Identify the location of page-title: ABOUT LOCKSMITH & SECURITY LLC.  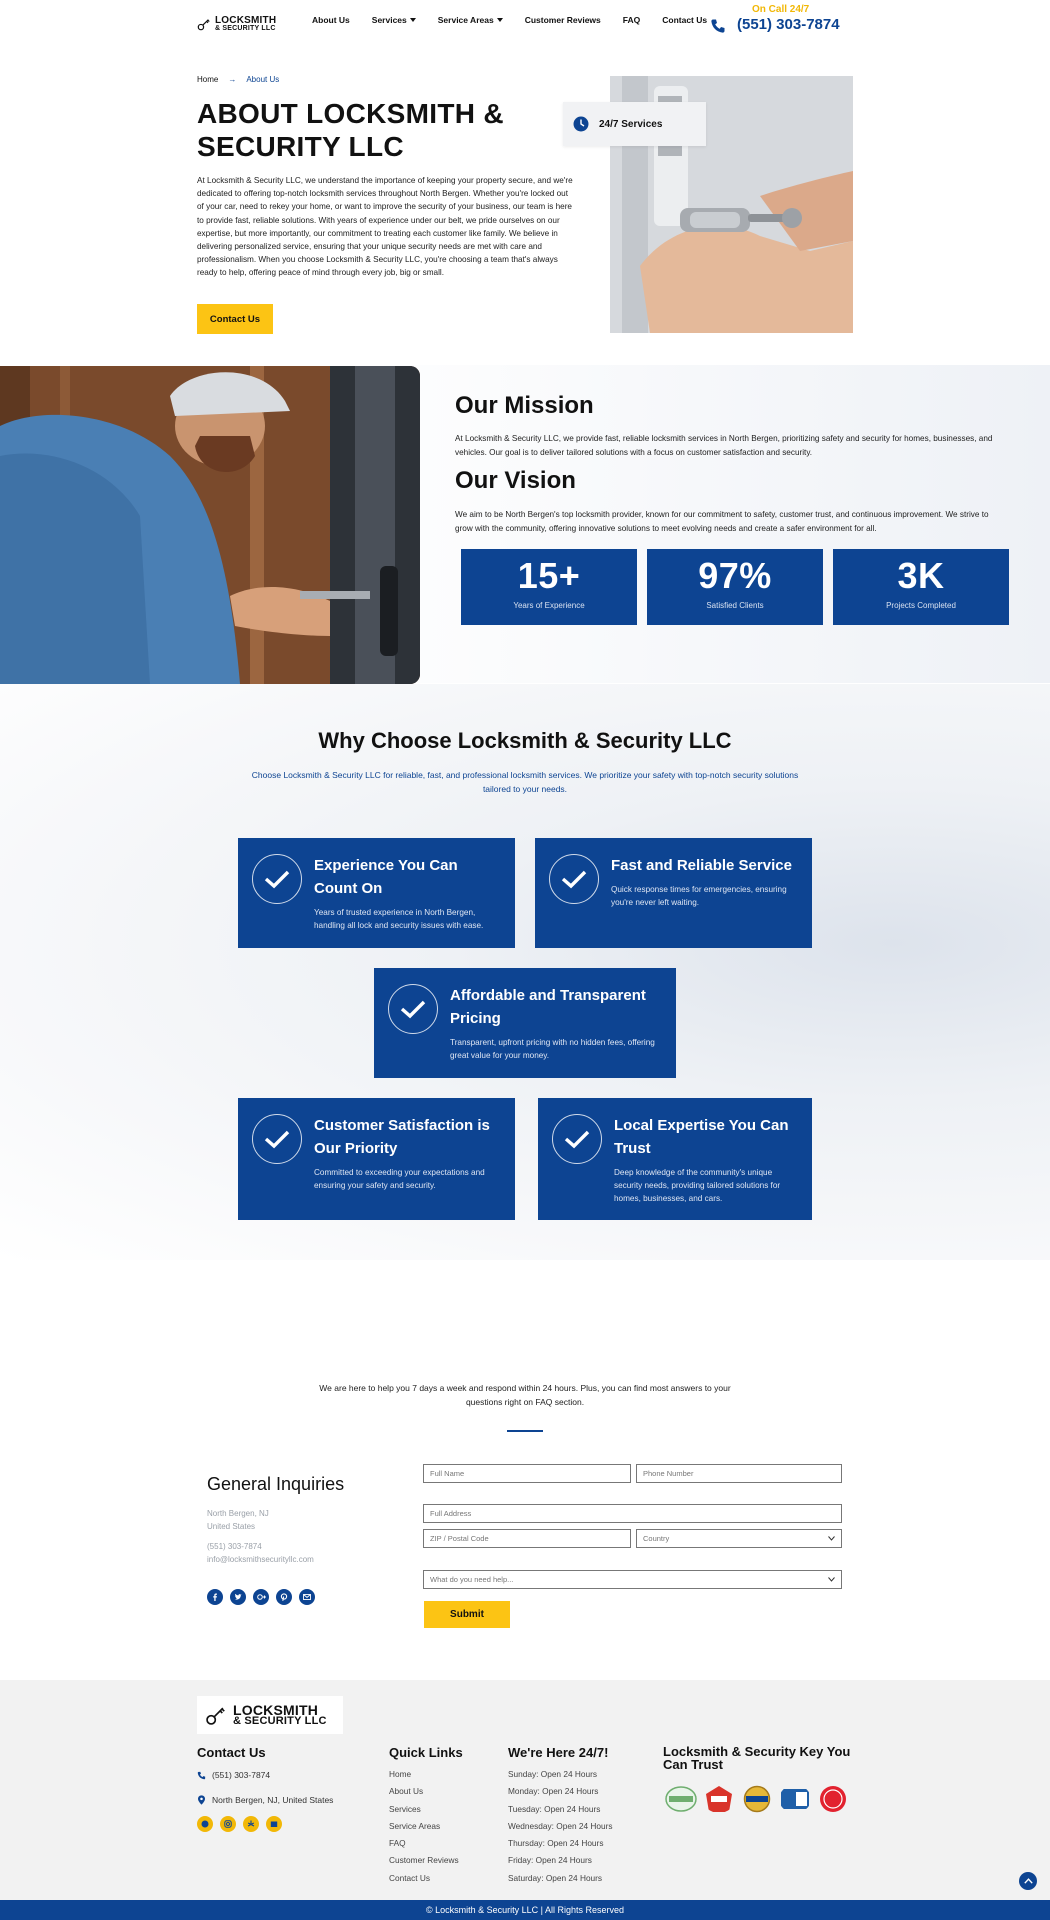
(350, 130).